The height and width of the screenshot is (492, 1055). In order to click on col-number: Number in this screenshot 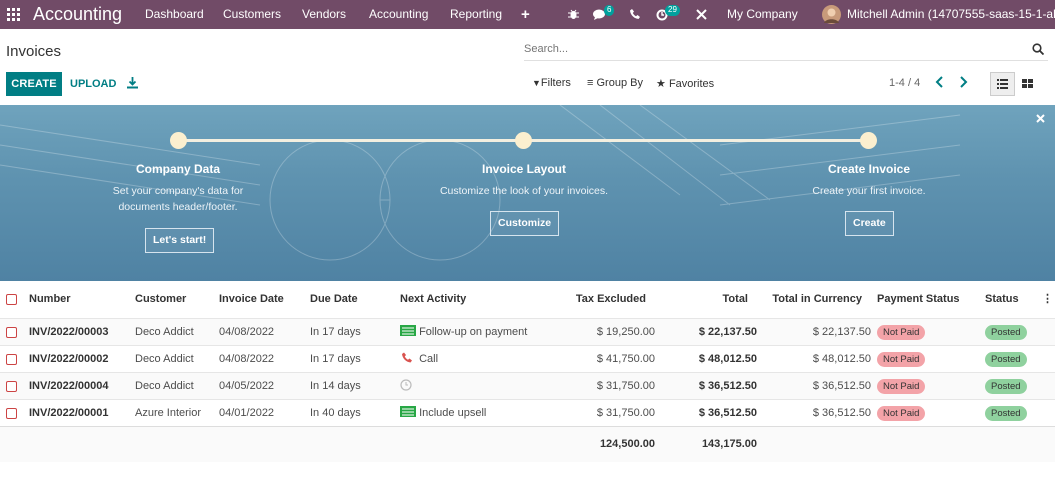, I will do `click(50, 299)`.